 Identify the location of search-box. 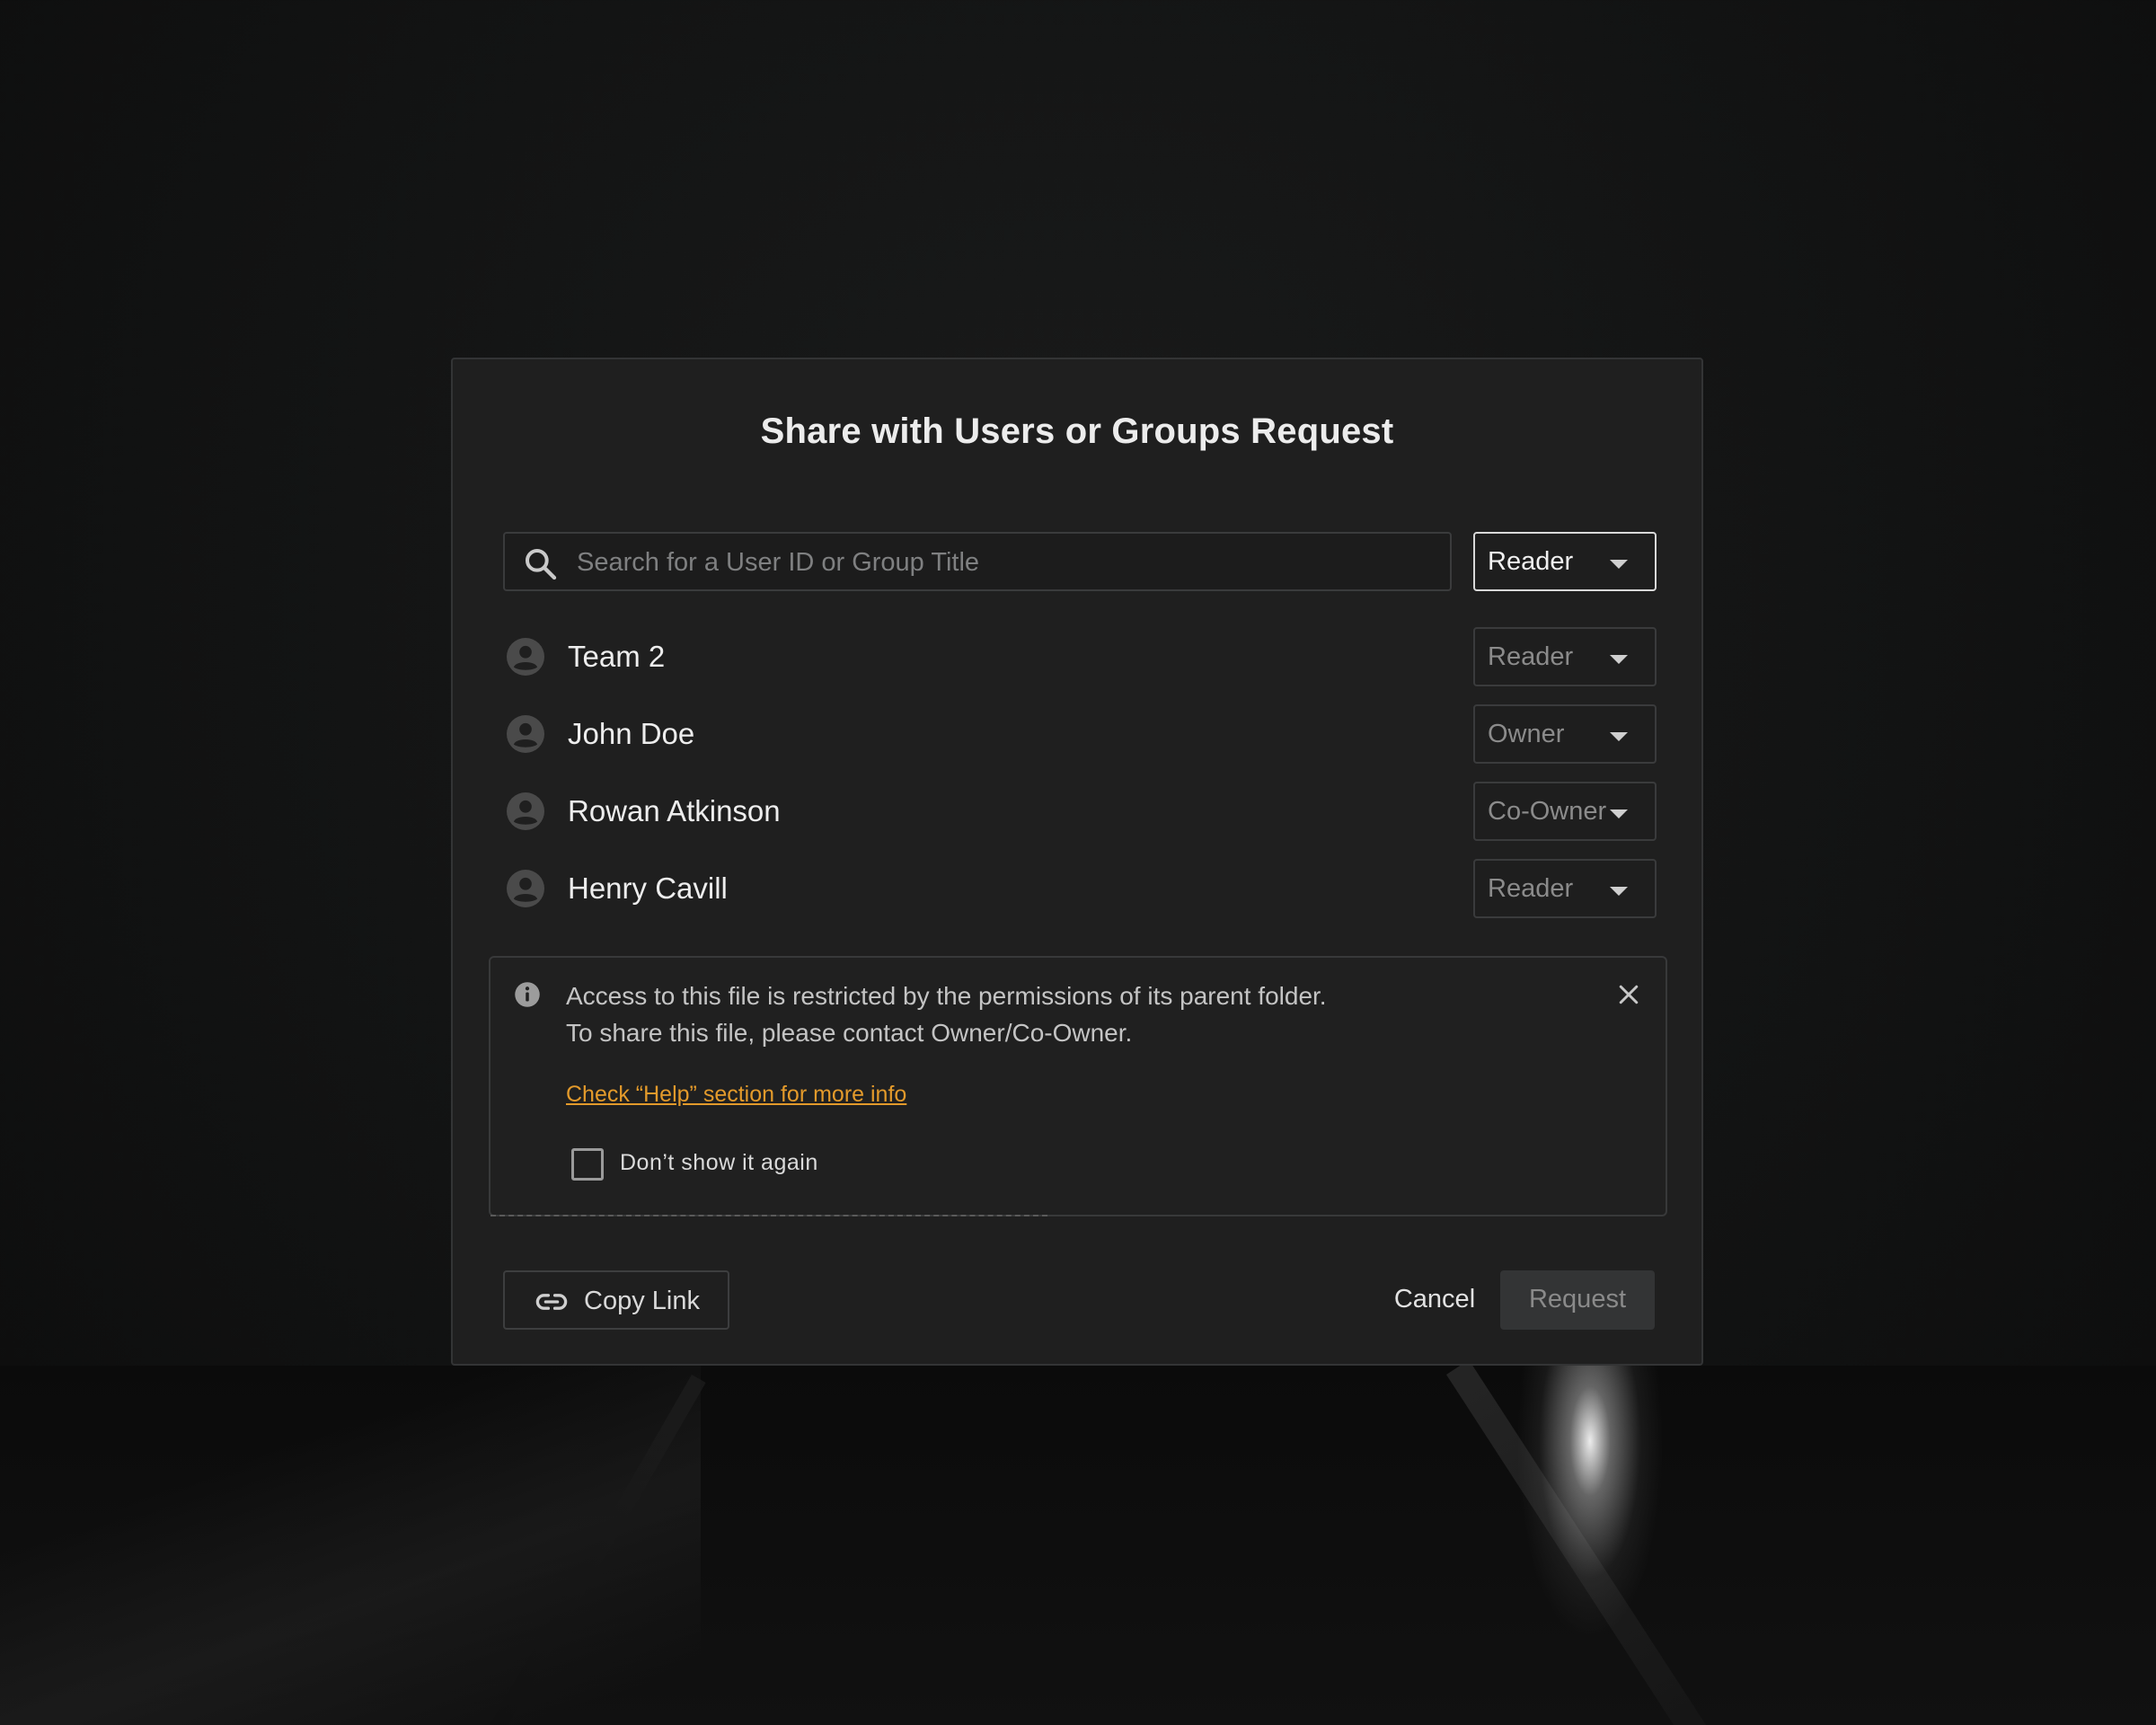
(977, 561).